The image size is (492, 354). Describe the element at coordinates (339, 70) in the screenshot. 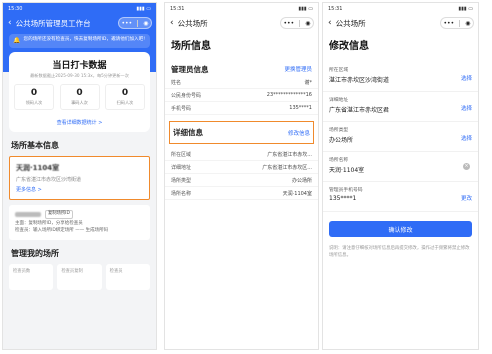

I see `field-label: 所在区域` at that location.